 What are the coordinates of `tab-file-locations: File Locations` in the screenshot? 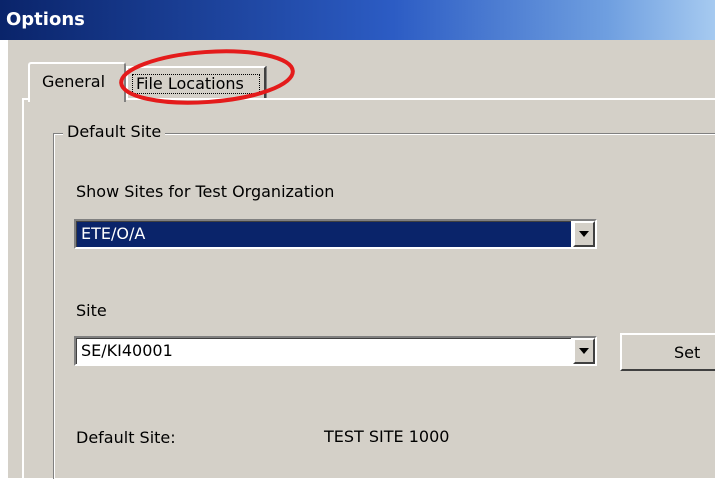 It's located at (196, 82).